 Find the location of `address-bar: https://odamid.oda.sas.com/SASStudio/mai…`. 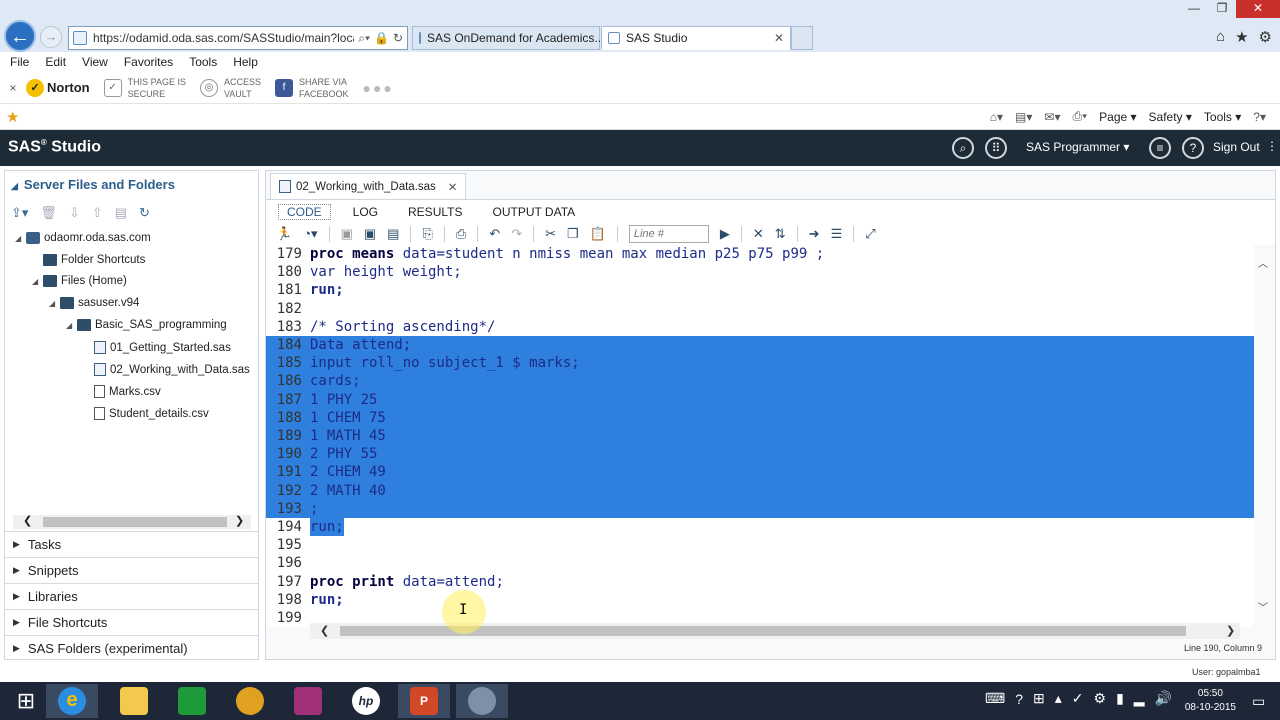

address-bar: https://odamid.oda.sas.com/SASStudio/mai… is located at coordinates (238, 38).